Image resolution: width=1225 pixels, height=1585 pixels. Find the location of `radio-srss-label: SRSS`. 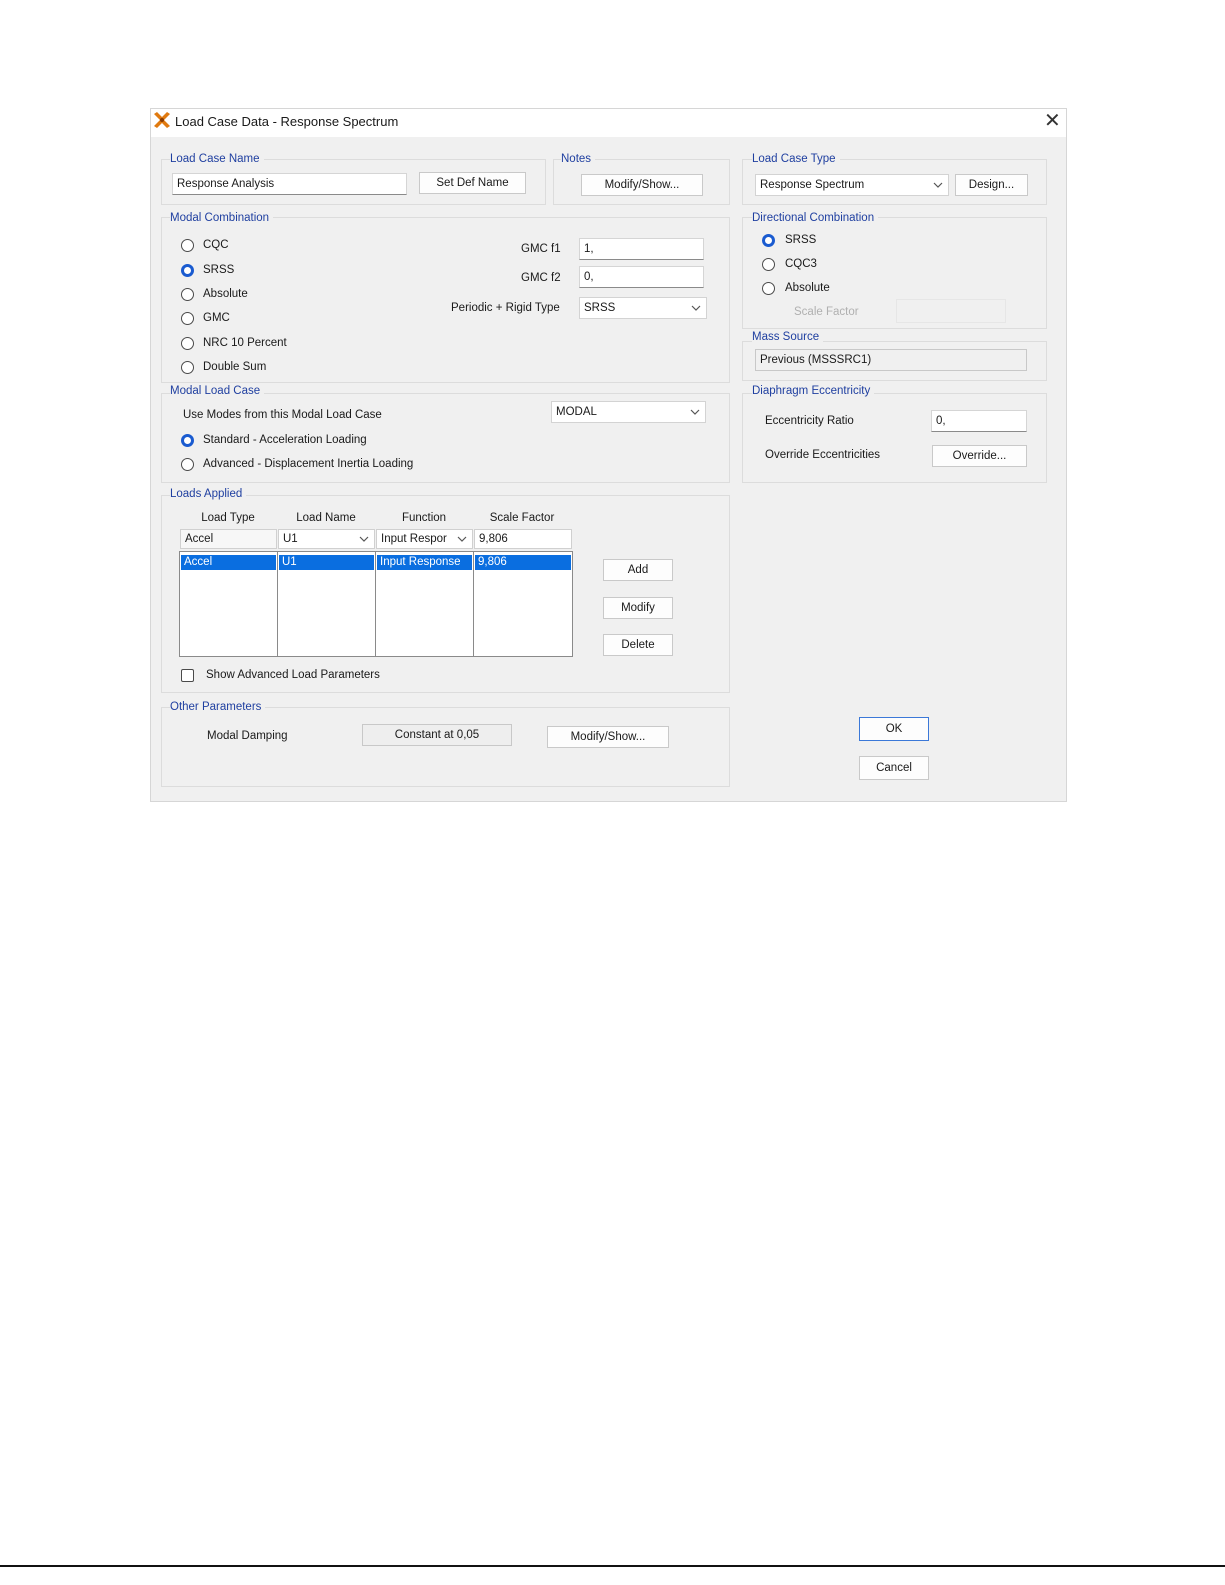

radio-srss-label: SRSS is located at coordinates (219, 270).